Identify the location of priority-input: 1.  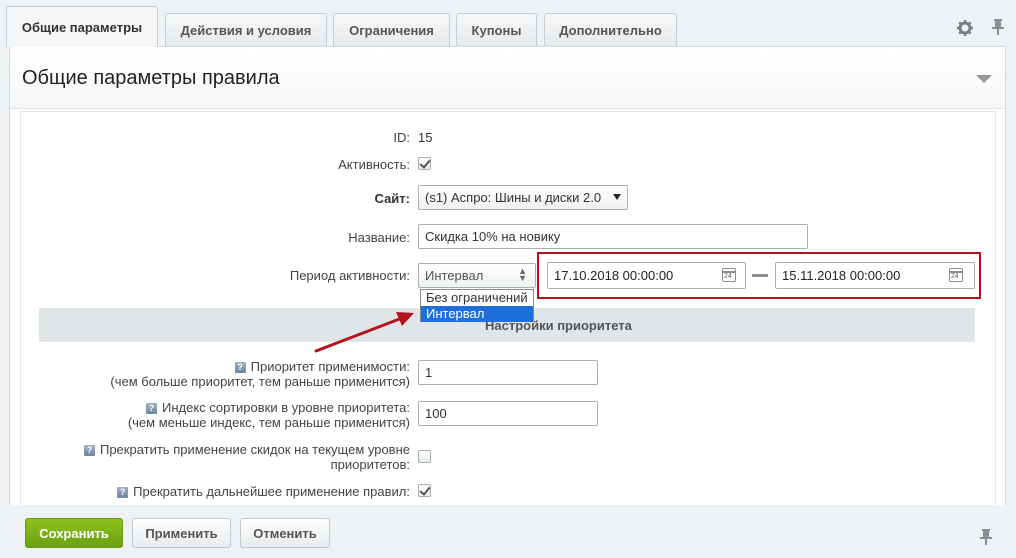
(508, 372).